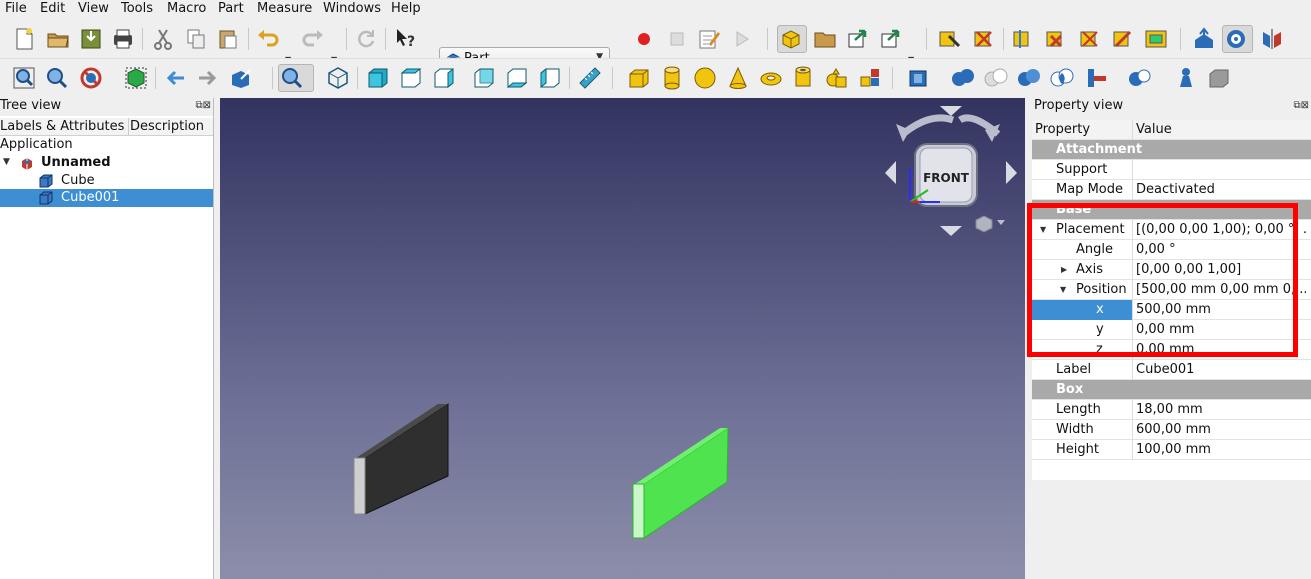 The width and height of the screenshot is (1311, 579). I want to click on redo-icon, so click(313, 39).